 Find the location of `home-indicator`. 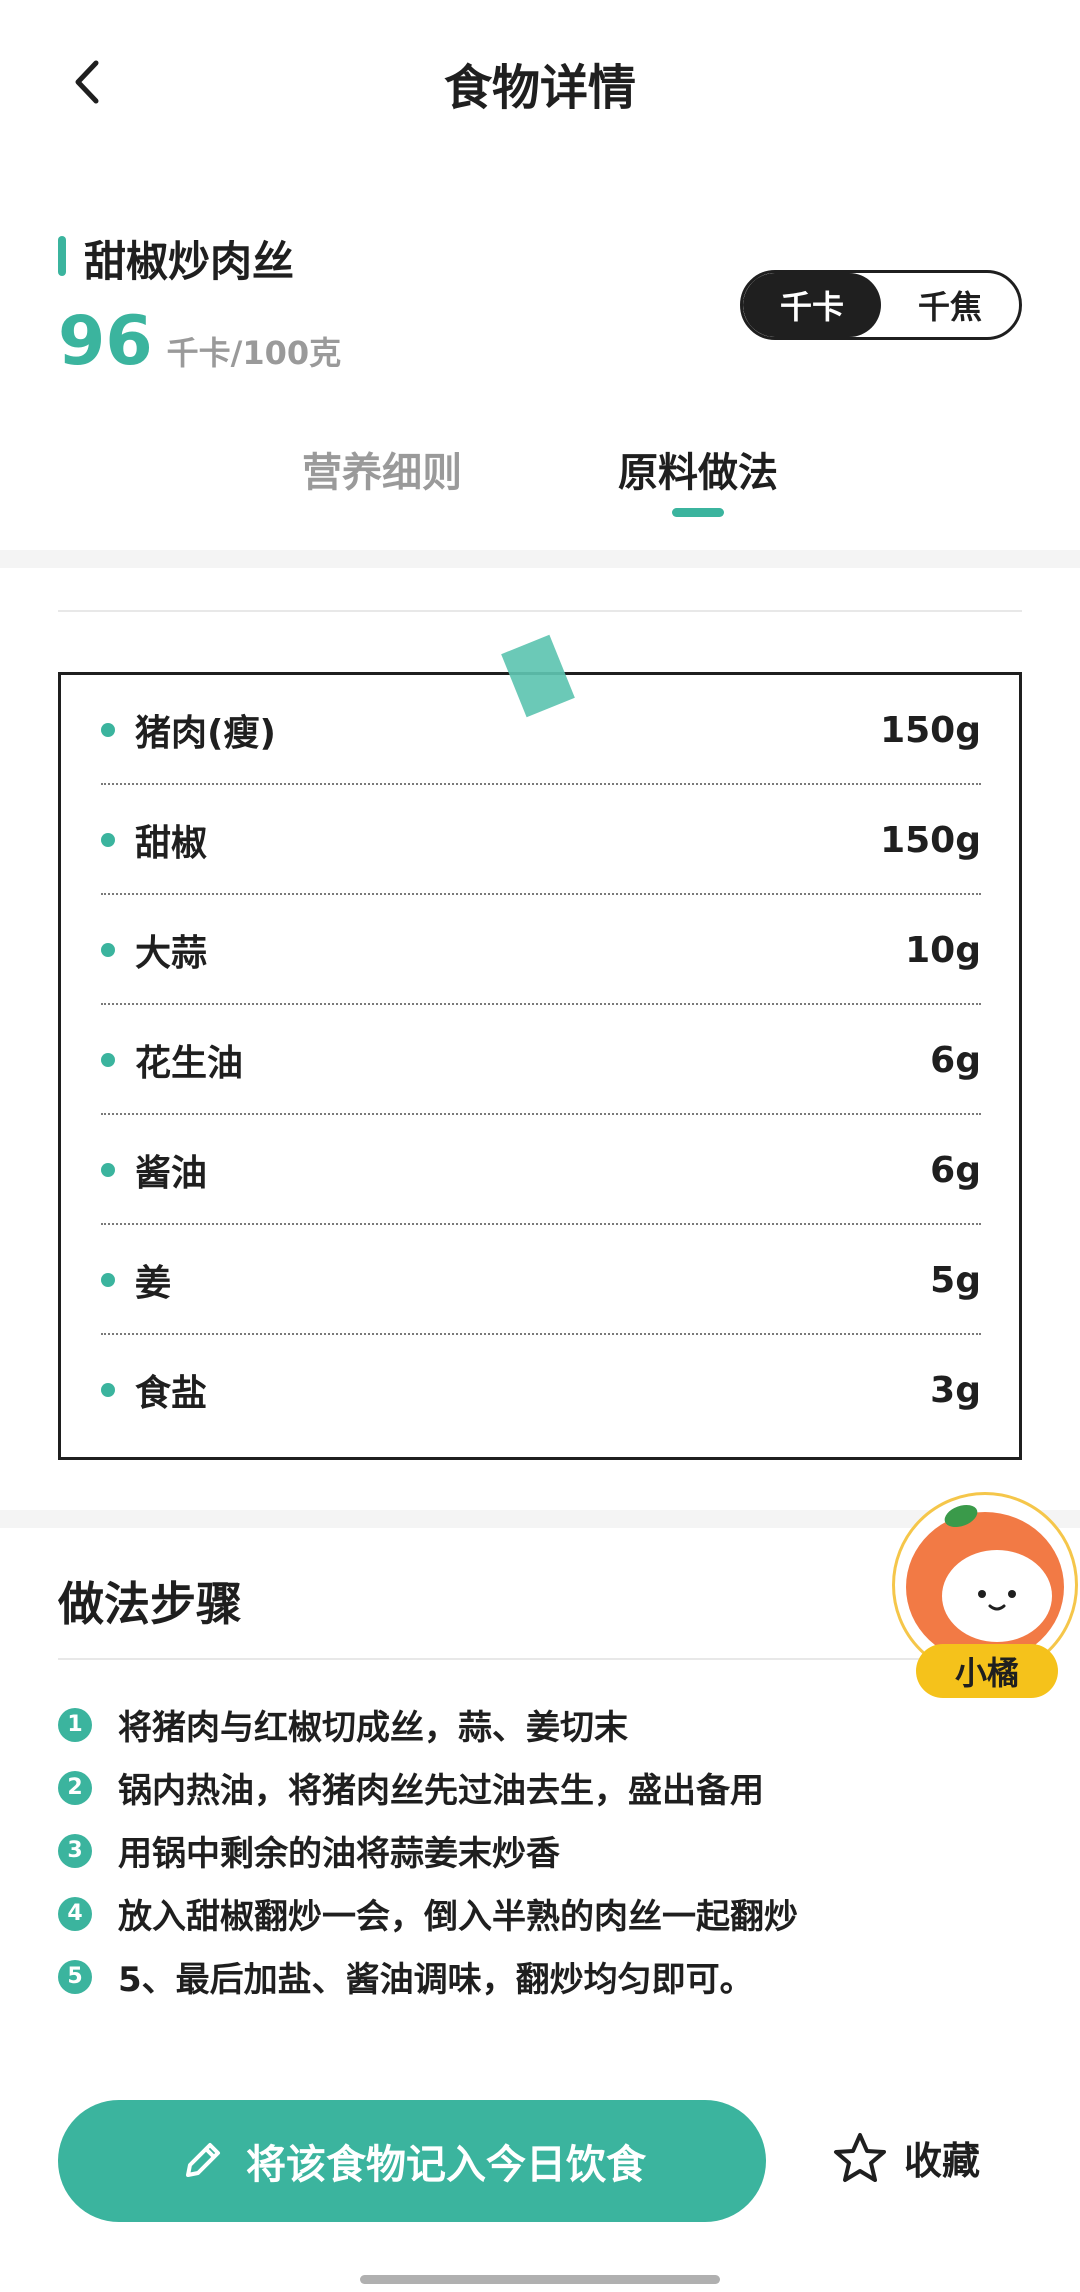

home-indicator is located at coordinates (540, 2279).